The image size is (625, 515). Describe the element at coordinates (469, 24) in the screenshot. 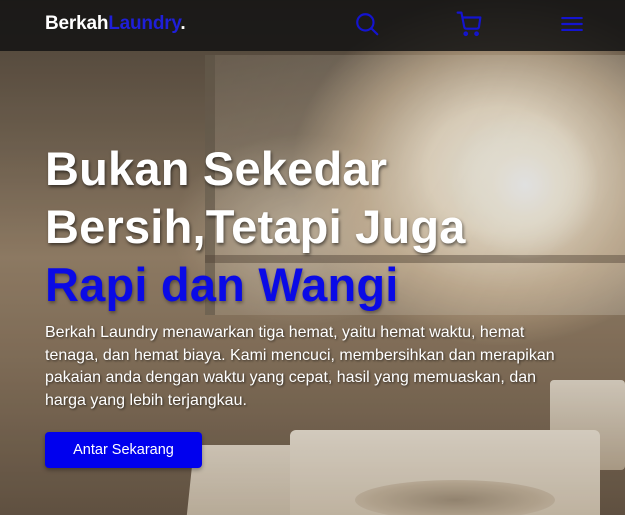

I see `cart-icon` at that location.